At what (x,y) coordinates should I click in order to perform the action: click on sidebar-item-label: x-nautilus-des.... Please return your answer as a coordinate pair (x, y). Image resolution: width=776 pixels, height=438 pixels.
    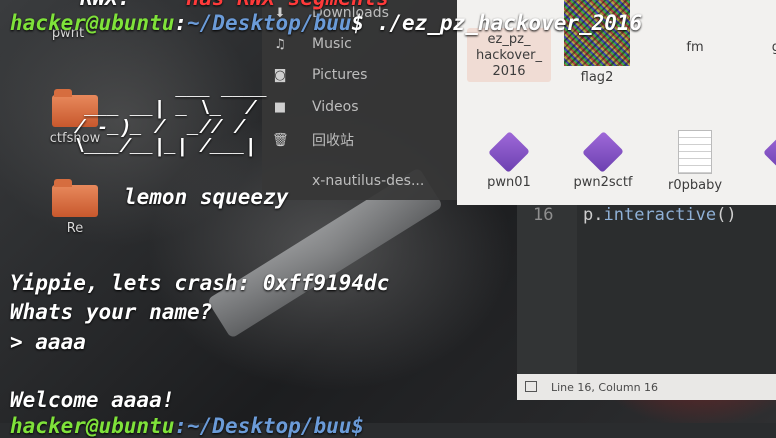
    Looking at the image, I should click on (368, 181).